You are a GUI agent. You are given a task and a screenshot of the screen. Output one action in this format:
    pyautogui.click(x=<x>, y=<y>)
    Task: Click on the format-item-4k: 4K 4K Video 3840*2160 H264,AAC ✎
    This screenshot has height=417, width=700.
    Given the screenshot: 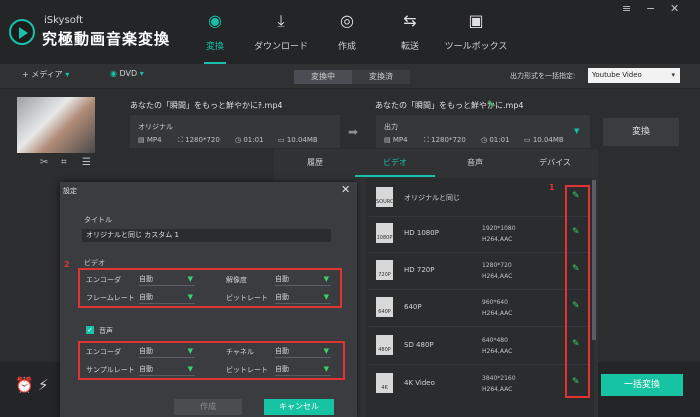 What is the action you would take?
    pyautogui.click(x=478, y=384)
    